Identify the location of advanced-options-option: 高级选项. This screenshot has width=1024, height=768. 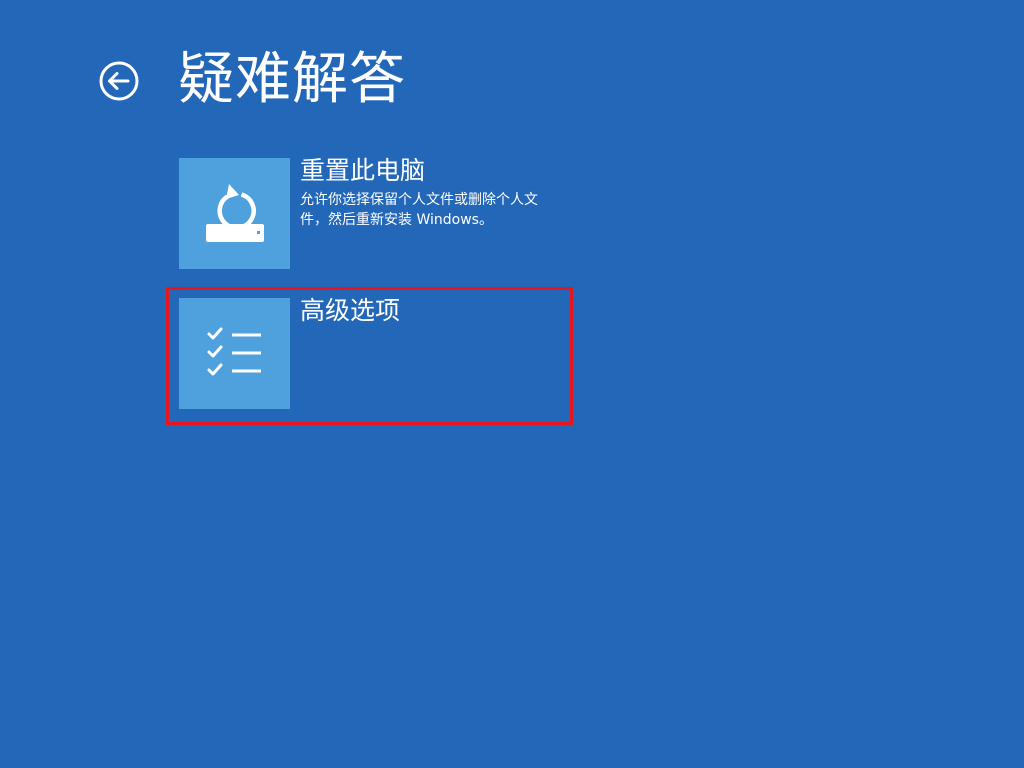
(374, 353).